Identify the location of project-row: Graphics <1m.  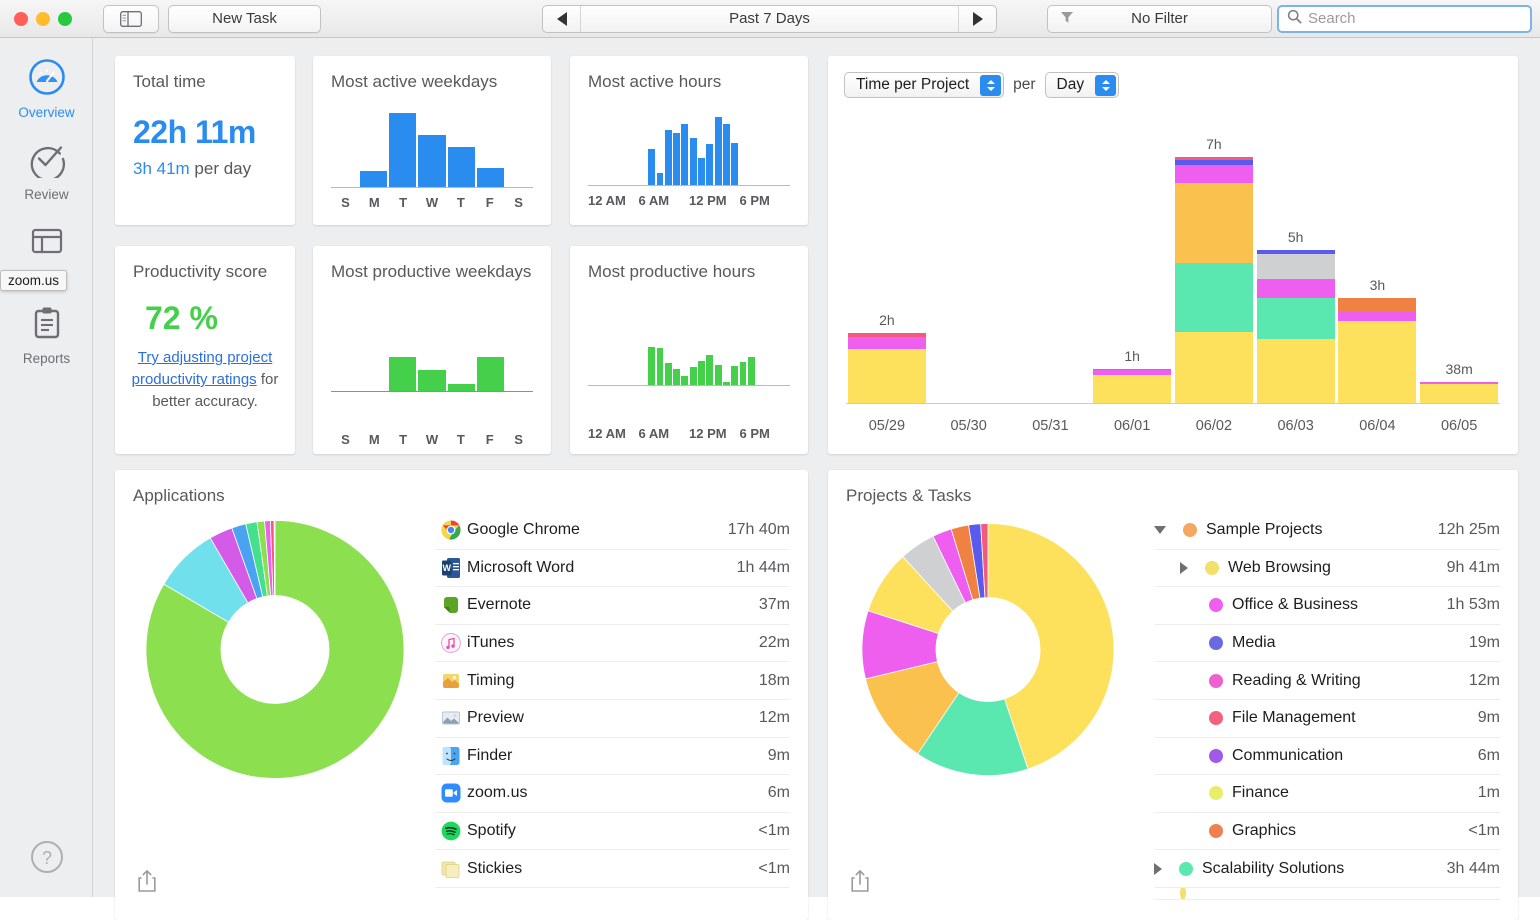
(1327, 832).